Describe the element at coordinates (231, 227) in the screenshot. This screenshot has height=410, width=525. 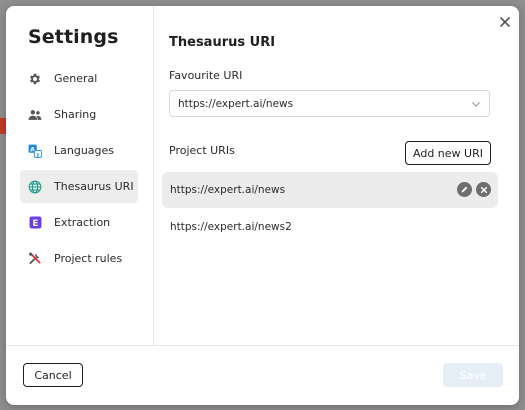
I see `uri-text: https://expert.ai/news2` at that location.